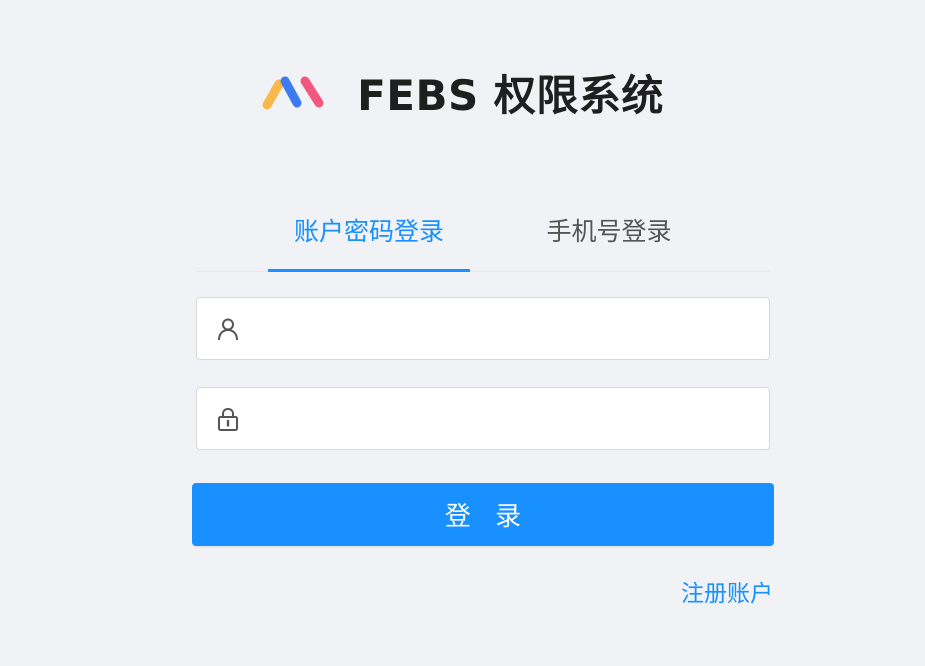  What do you see at coordinates (293, 93) in the screenshot?
I see `febs-logo-icon` at bounding box center [293, 93].